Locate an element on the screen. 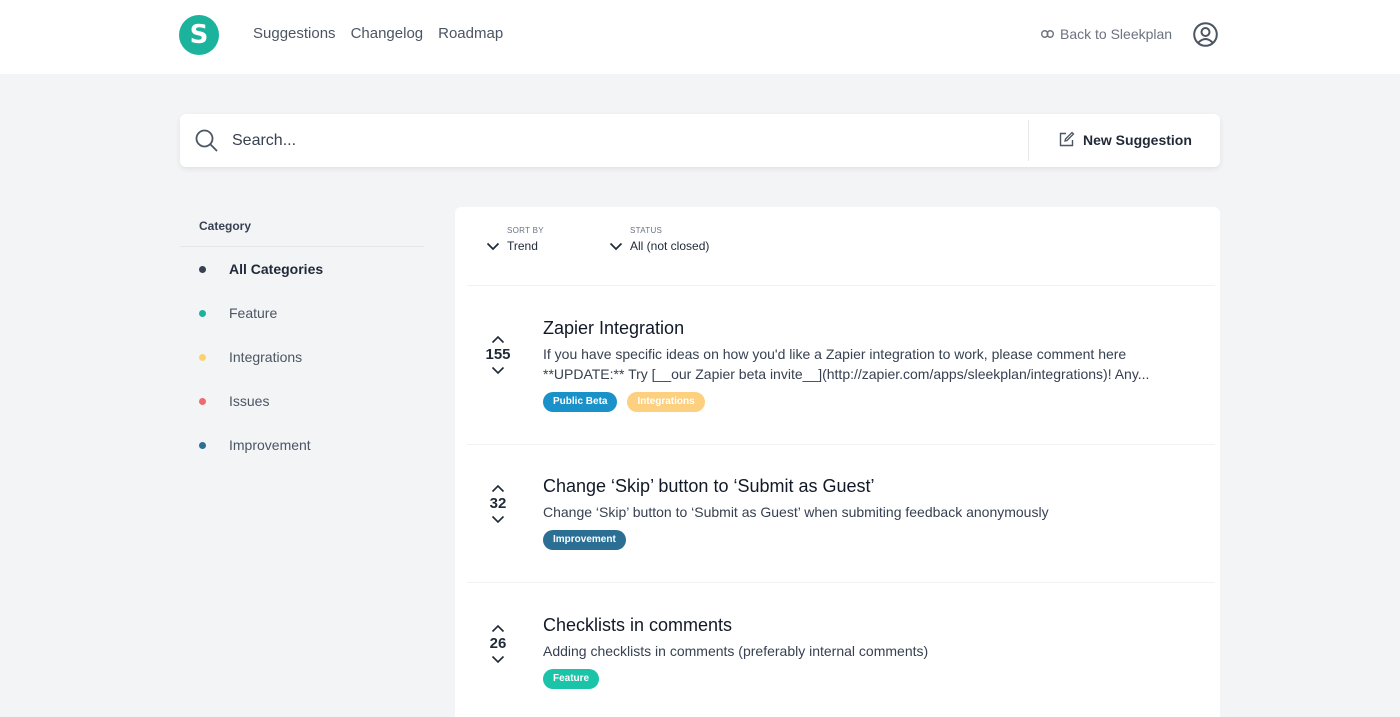 Image resolution: width=1400 pixels, height=717 pixels. back-to-sleekplan-link: Back to Sleekplan is located at coordinates (1106, 34).